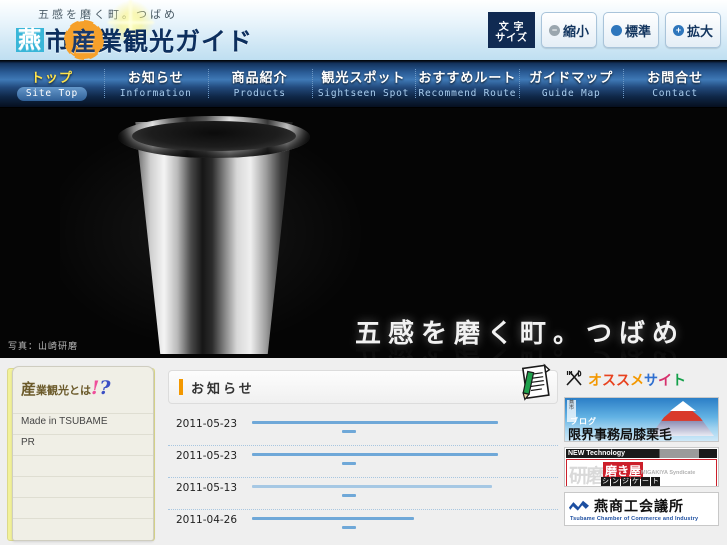  I want to click on font-size-small-label: 縮小, so click(575, 31).